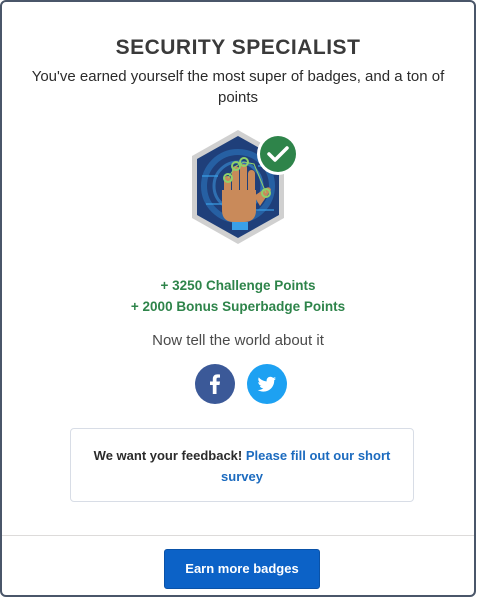 The image size is (480, 601). I want to click on security-hand-badge-icon, so click(244, 188).